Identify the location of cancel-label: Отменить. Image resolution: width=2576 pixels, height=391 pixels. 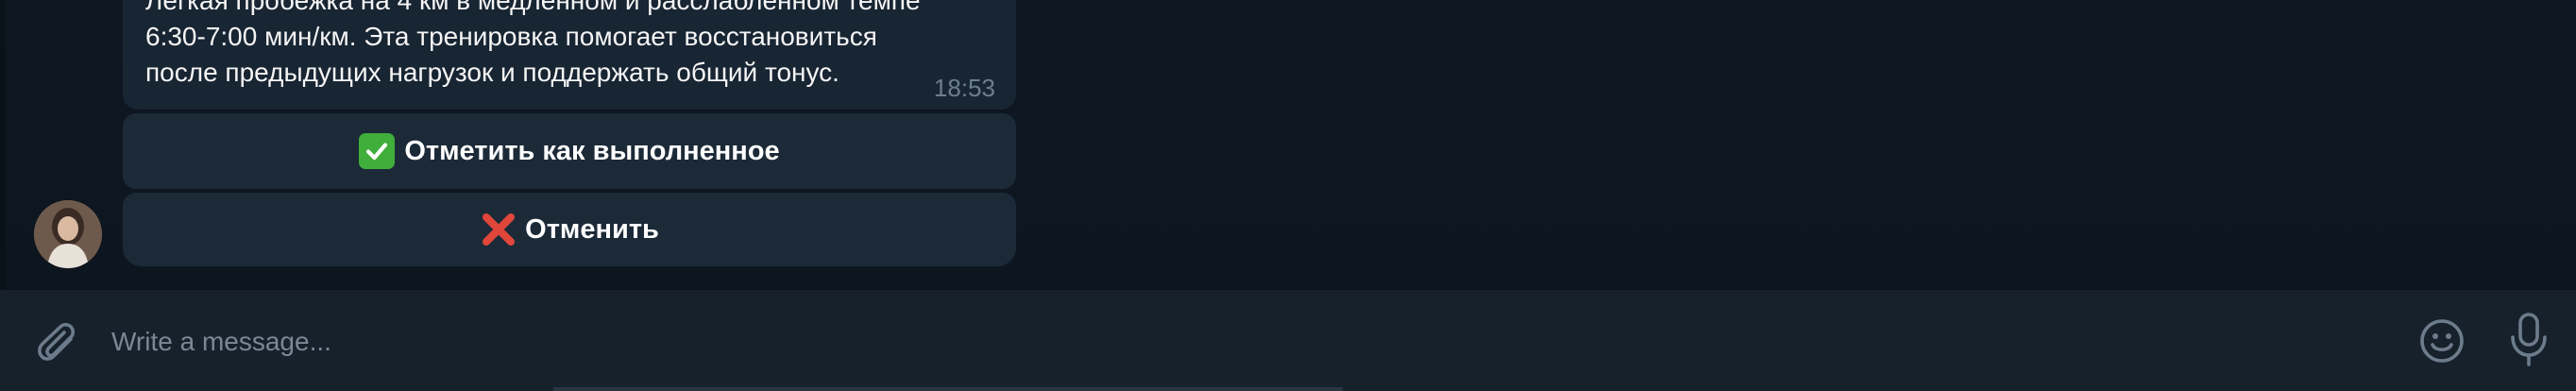
(592, 229).